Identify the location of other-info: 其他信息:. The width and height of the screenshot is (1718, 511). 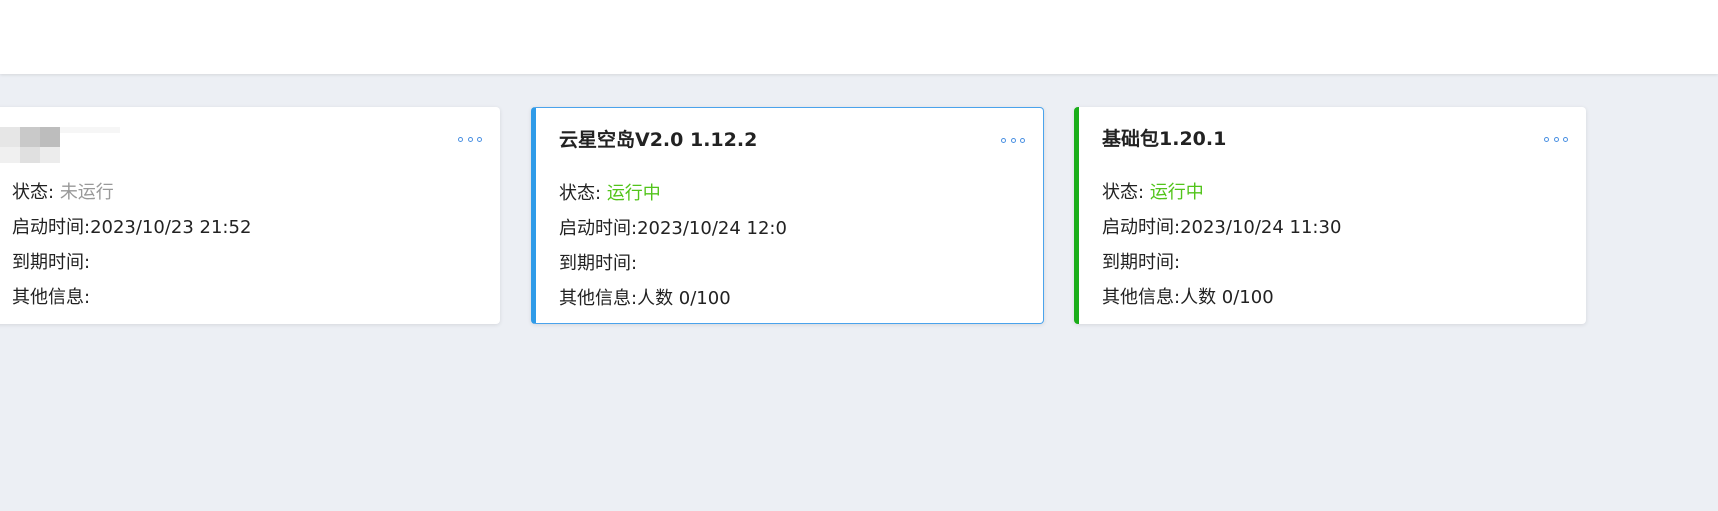
(51, 297).